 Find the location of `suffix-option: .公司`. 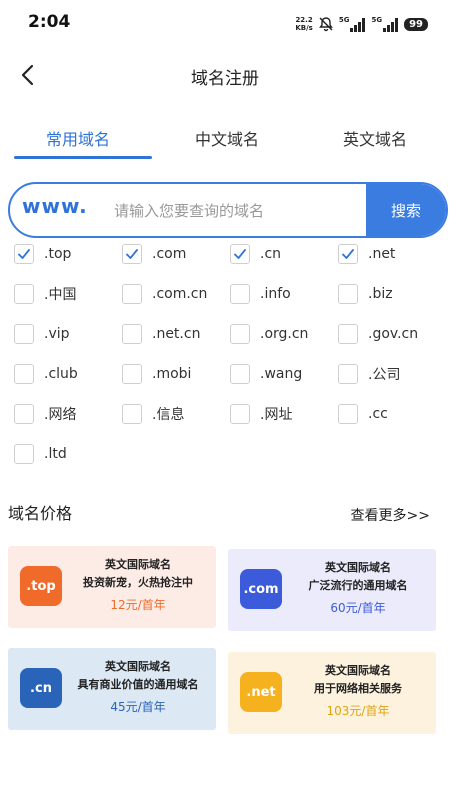

suffix-option: .公司 is located at coordinates (369, 374).